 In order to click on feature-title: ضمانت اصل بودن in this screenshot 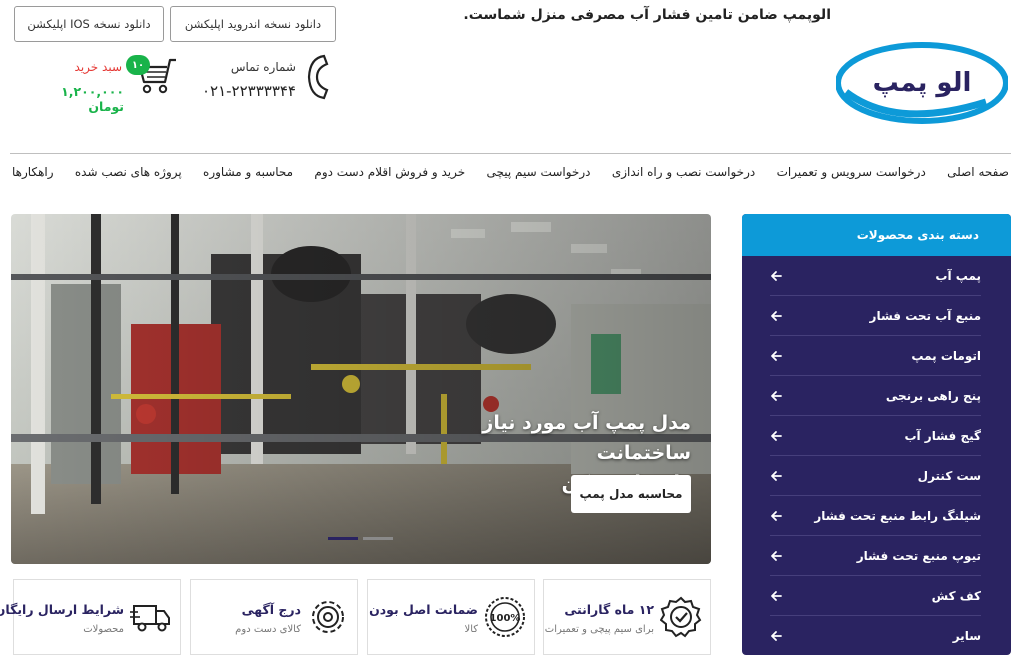, I will do `click(423, 609)`.